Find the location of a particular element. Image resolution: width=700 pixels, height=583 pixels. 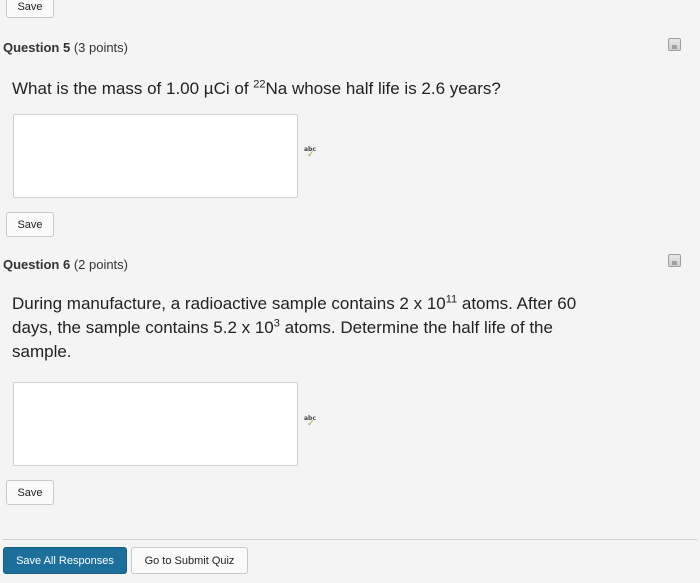

question-6-text-part: atoms. After 60 is located at coordinates (517, 303).